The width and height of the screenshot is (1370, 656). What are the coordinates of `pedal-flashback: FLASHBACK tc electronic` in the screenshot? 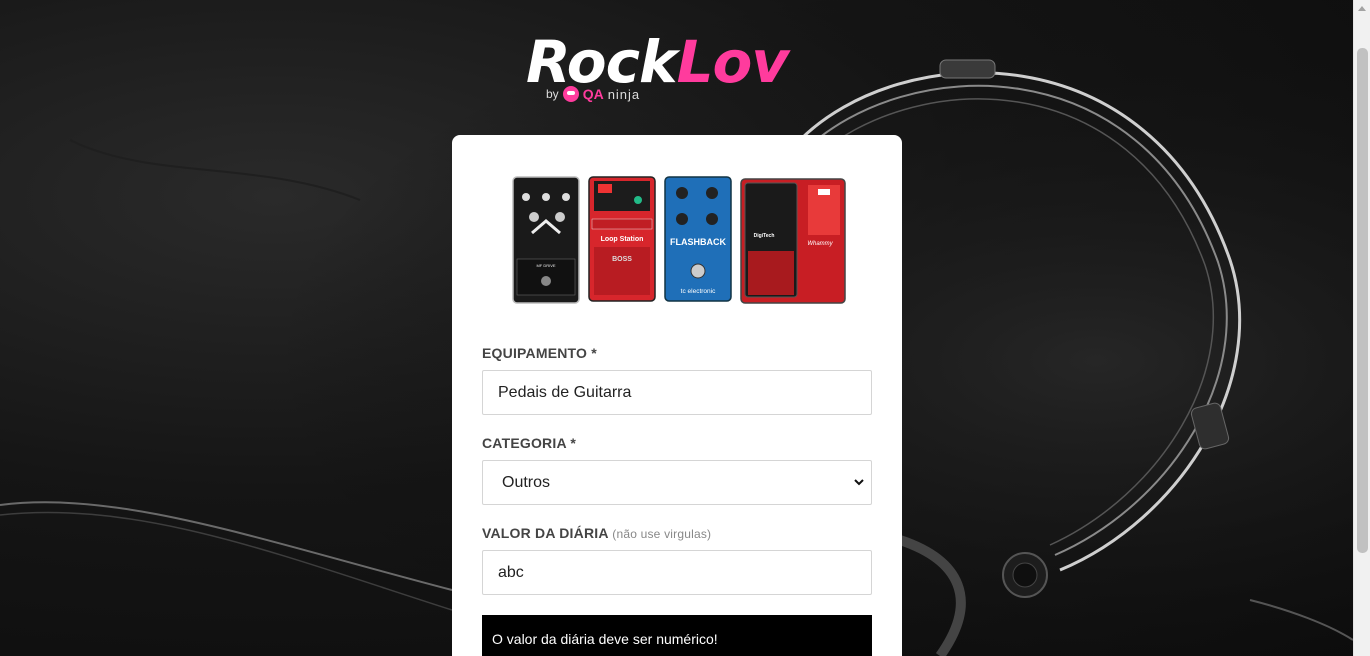 It's located at (698, 239).